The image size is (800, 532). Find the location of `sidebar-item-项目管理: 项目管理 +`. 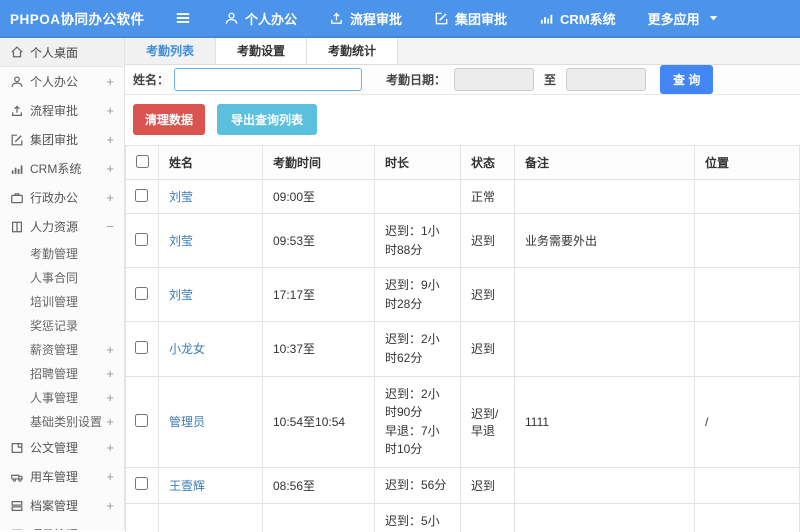

sidebar-item-项目管理: 项目管理 + is located at coordinates (62, 525).